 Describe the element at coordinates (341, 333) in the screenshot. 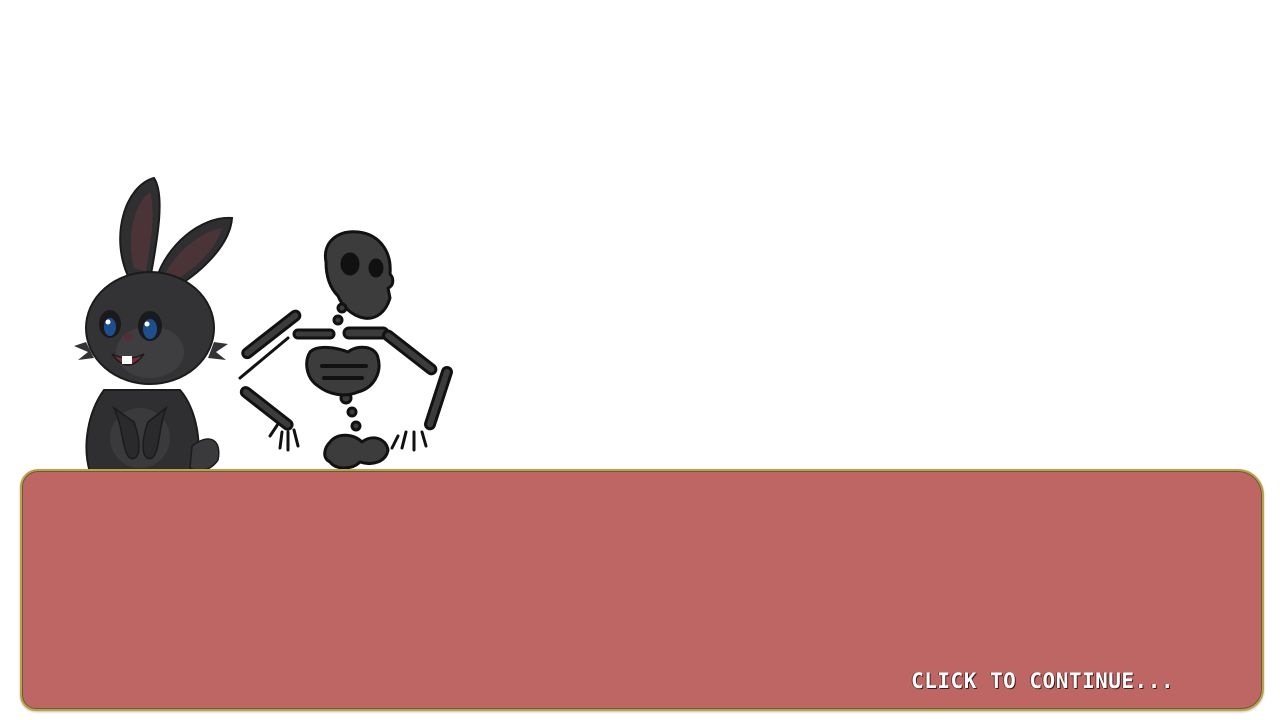

I see `skeleton-shoulders` at that location.